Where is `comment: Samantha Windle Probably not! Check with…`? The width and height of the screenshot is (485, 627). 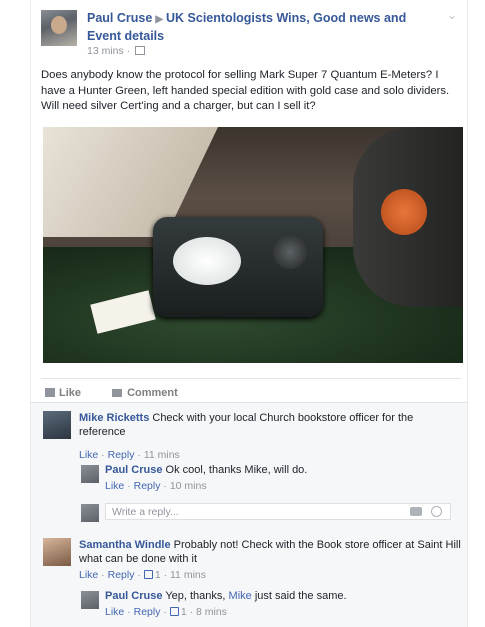 comment: Samantha Windle Probably not! Check with… is located at coordinates (253, 561).